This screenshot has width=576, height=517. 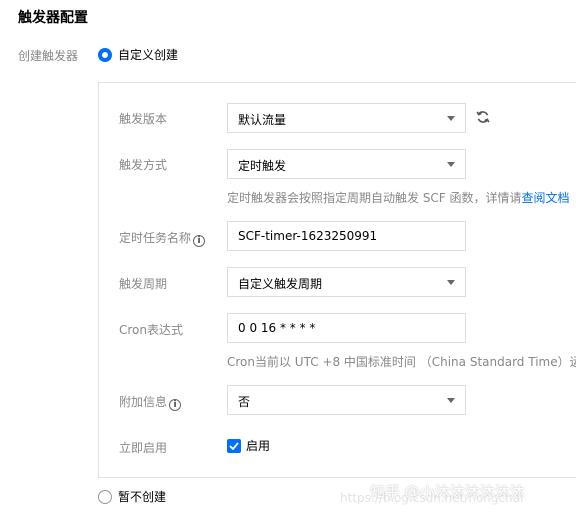 I want to click on radio-no-create: 暂不创建, so click(x=132, y=496).